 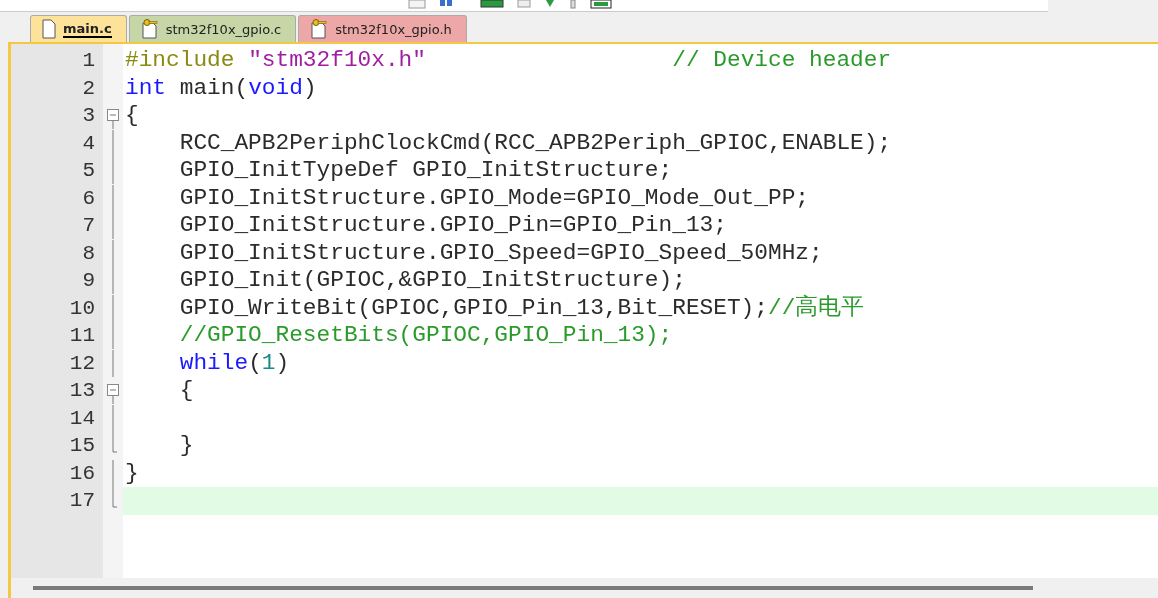 What do you see at coordinates (88, 281) in the screenshot?
I see `line-number: 9` at bounding box center [88, 281].